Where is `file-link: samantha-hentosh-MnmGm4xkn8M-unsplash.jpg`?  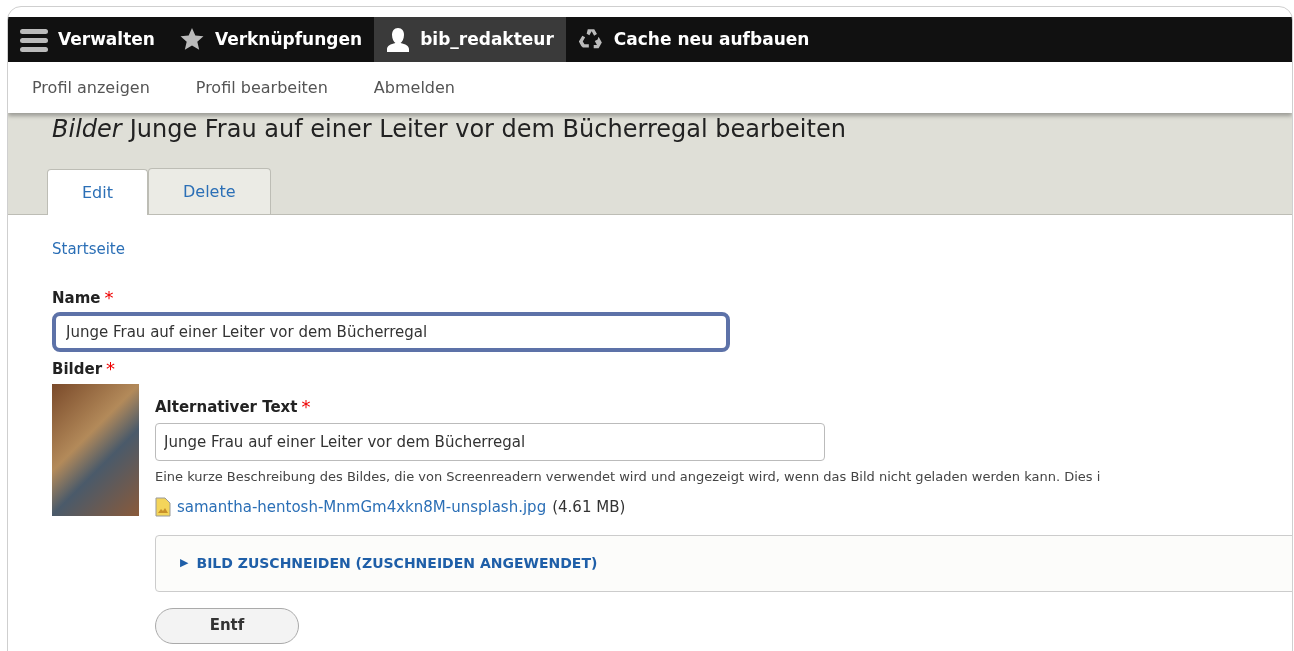
file-link: samantha-hentosh-MnmGm4xkn8M-unsplash.jpg is located at coordinates (362, 507).